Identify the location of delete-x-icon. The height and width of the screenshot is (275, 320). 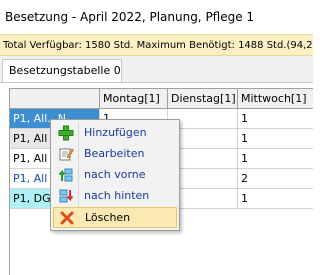
(67, 217).